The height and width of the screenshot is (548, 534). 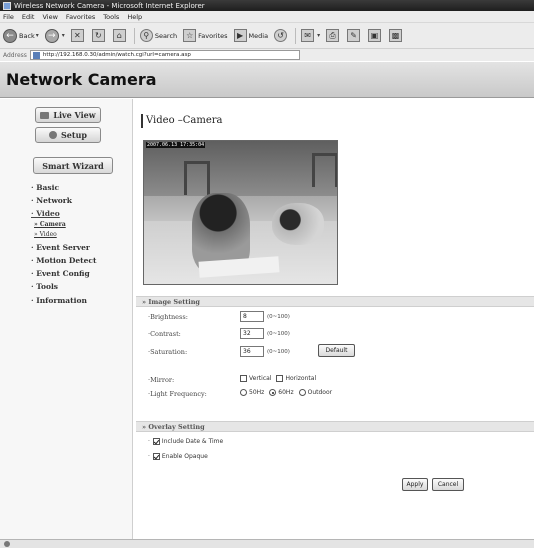 I want to click on light-50hz-option: 50Hz, so click(x=252, y=392).